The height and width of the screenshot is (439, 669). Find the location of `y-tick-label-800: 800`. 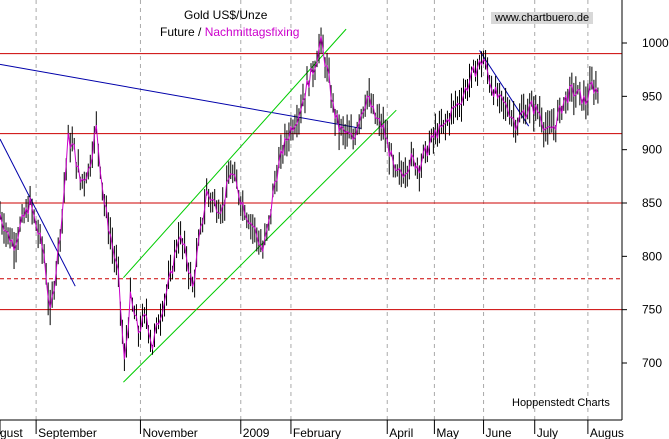

y-tick-label-800: 800 is located at coordinates (652, 256).